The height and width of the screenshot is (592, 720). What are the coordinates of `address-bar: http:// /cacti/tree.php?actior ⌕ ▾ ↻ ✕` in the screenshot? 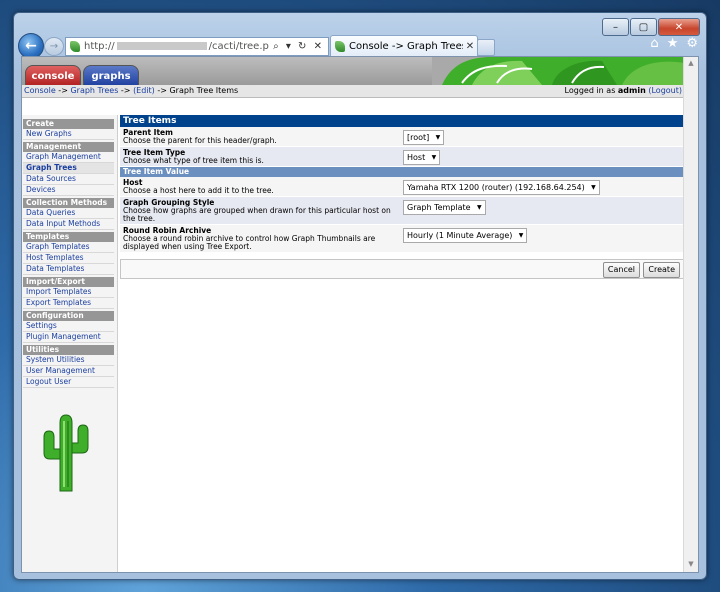 It's located at (197, 46).